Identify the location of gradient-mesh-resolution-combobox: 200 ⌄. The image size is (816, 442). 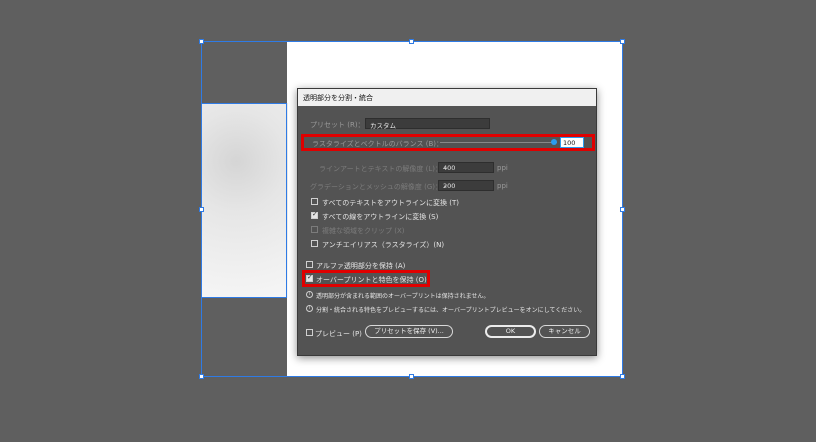
(466, 185).